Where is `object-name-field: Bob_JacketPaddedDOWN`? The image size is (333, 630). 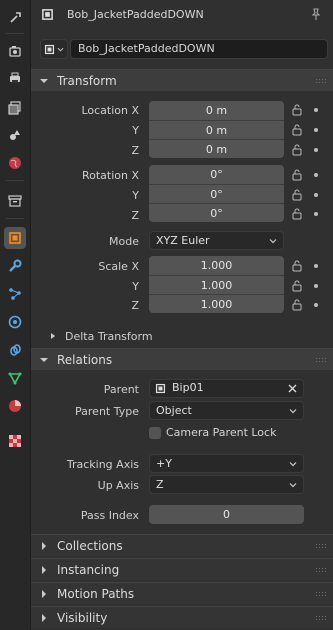 object-name-field: Bob_JacketPaddedDOWN is located at coordinates (199, 49).